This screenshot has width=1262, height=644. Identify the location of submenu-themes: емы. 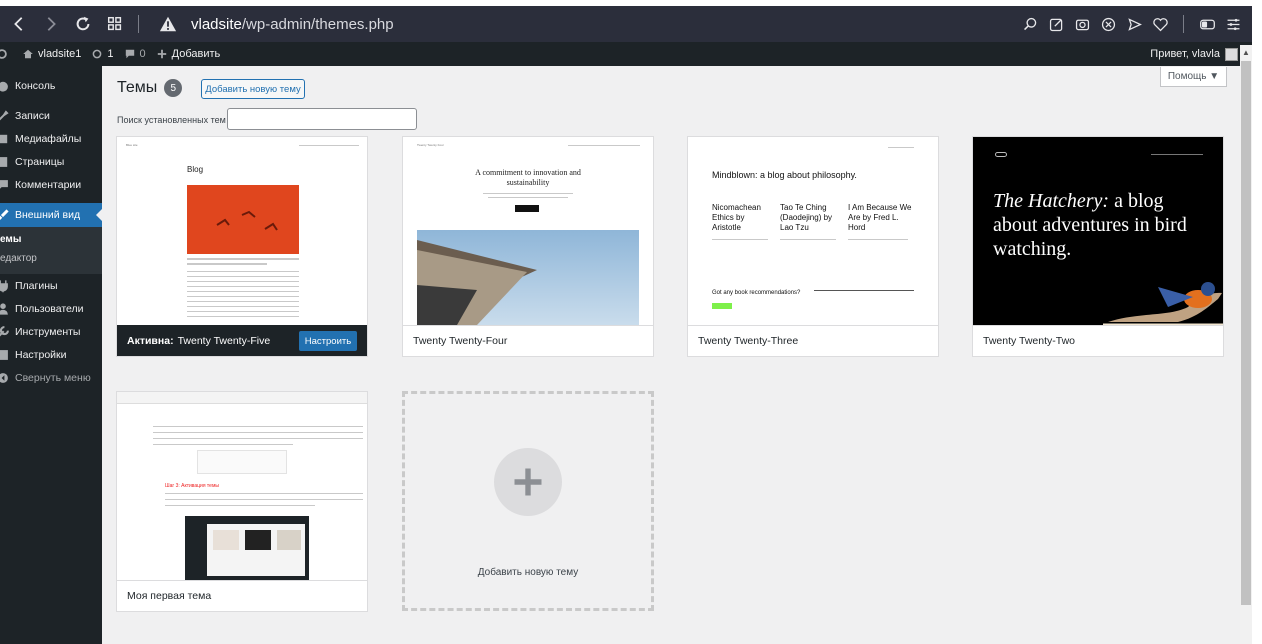
(51, 239).